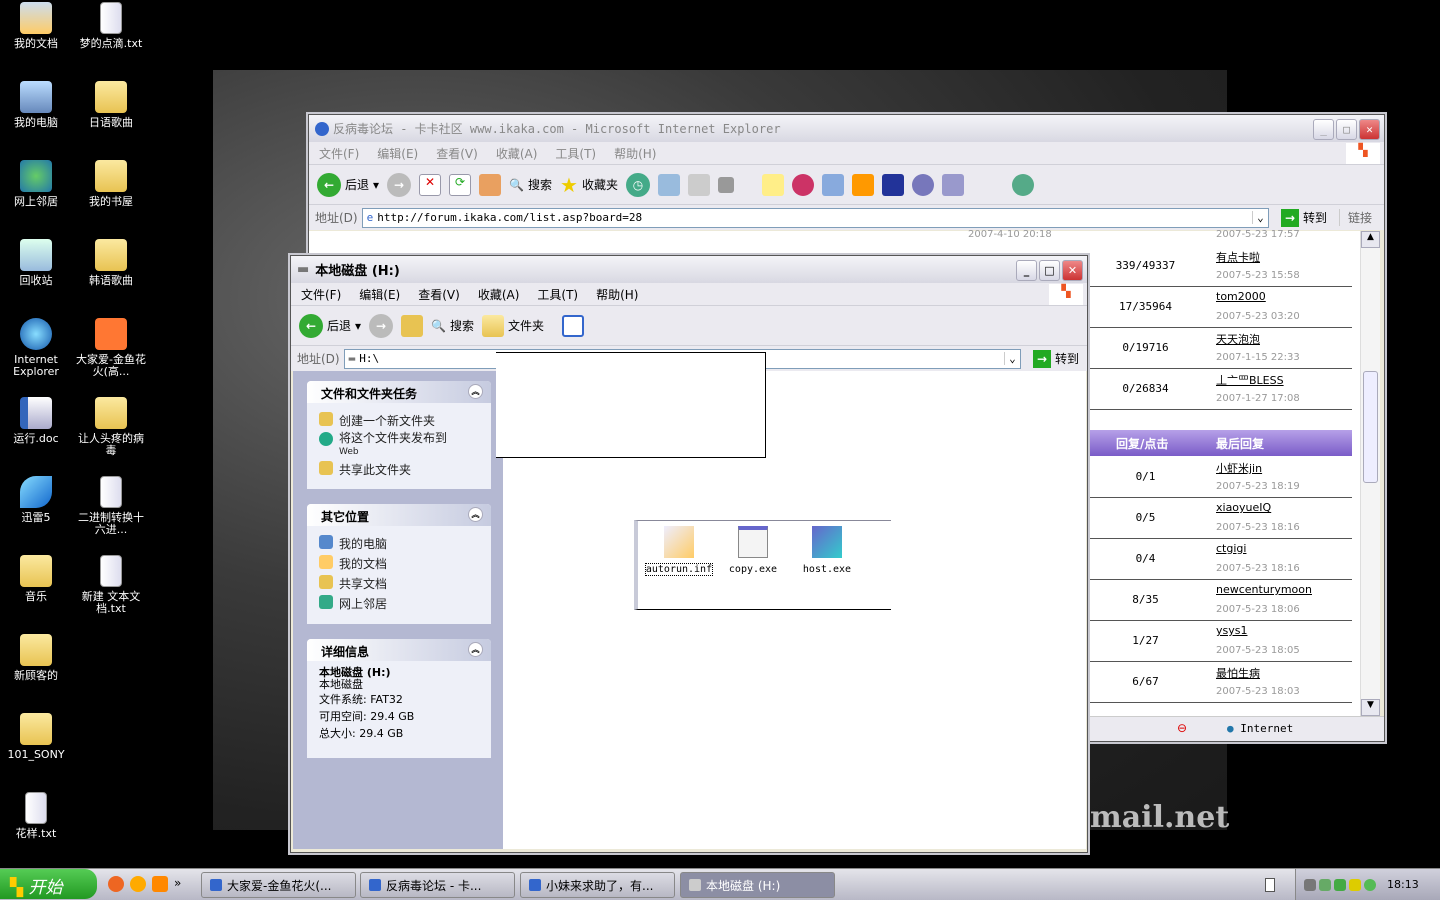 Image resolution: width=1440 pixels, height=900 pixels. I want to click on favorites-button: ★ 收藏夹, so click(589, 185).